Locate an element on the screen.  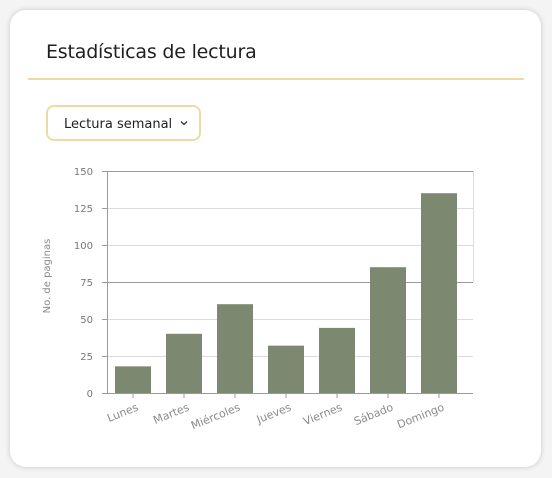
y-axis-ticks: 0 25 50 75 100 125 150 is located at coordinates (90, 283).